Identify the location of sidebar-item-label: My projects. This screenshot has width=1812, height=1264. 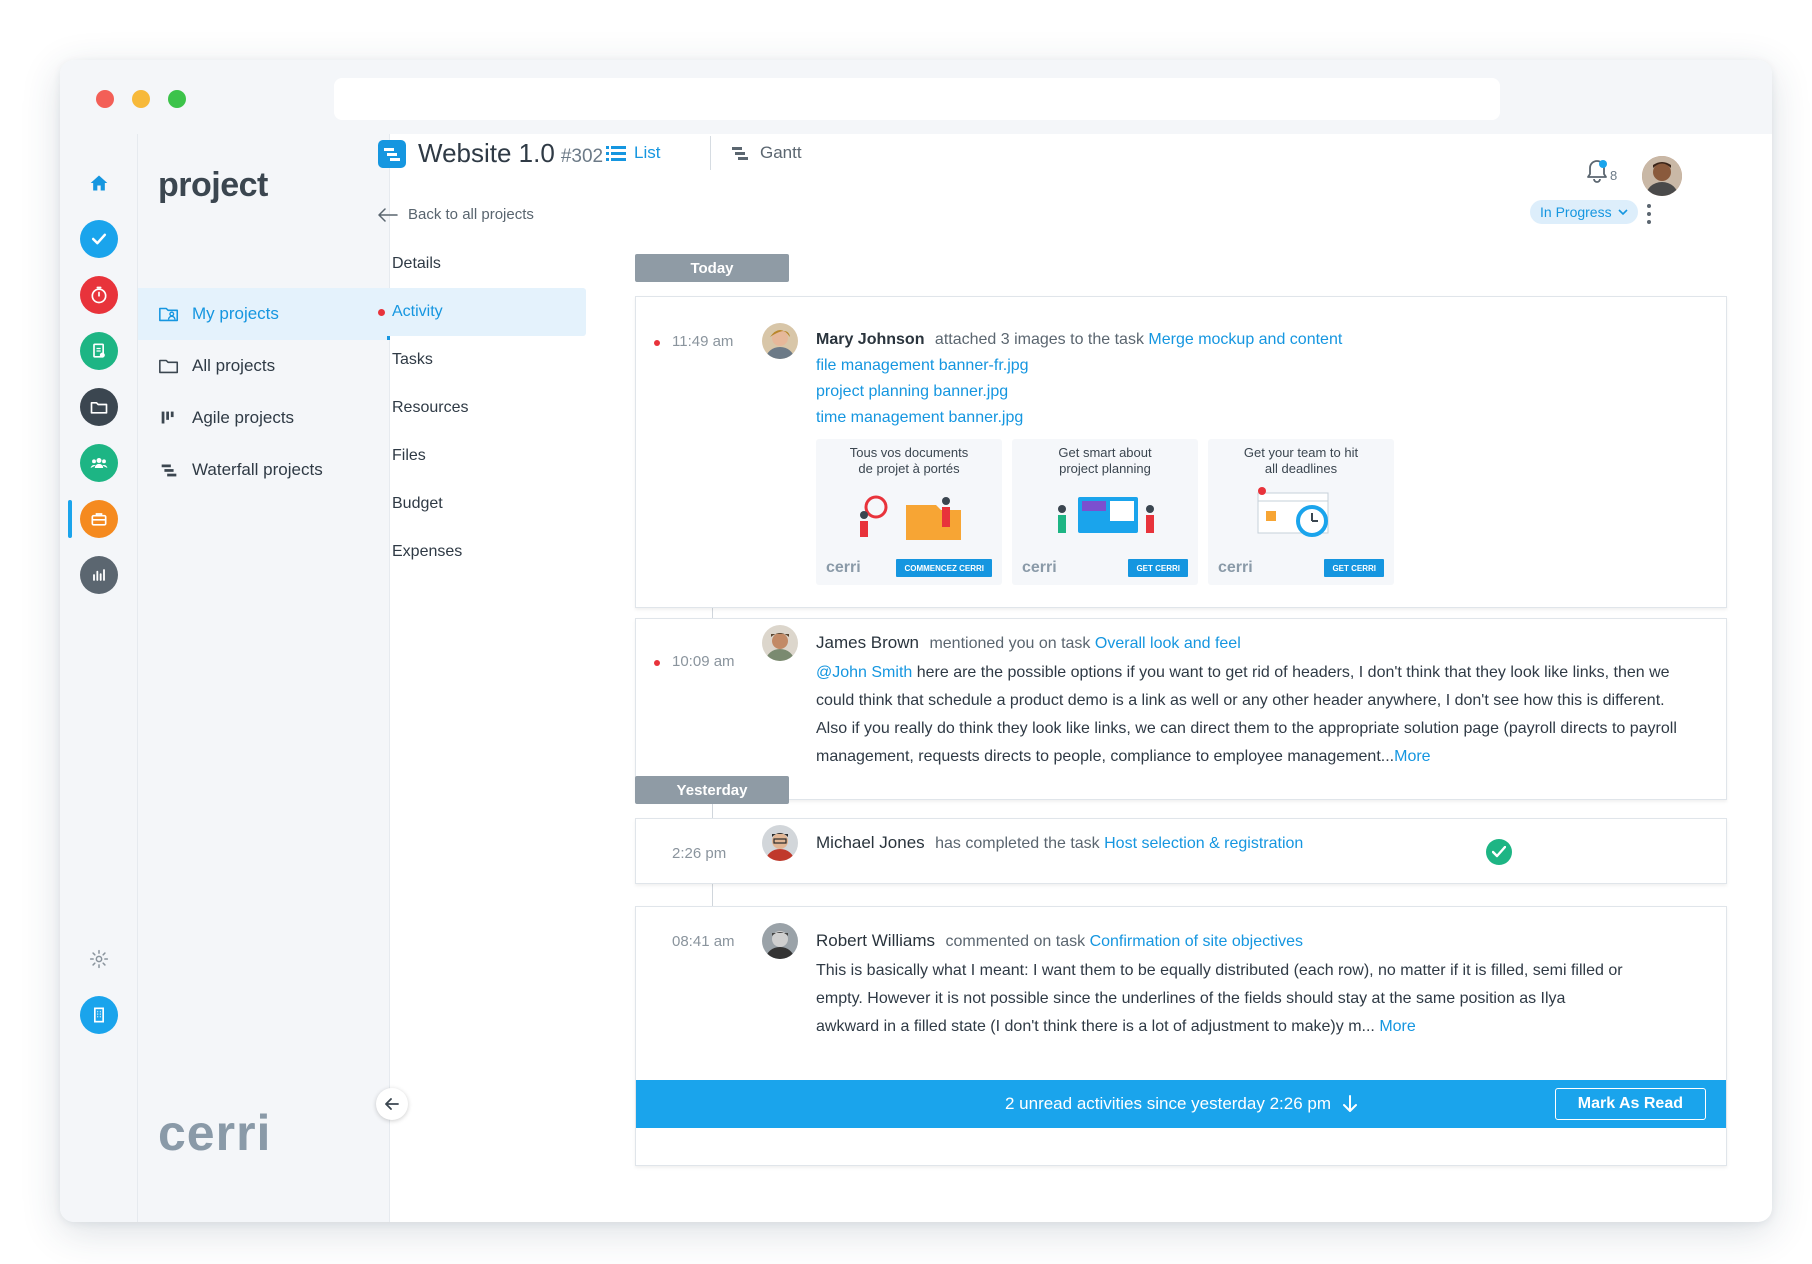
(235, 313).